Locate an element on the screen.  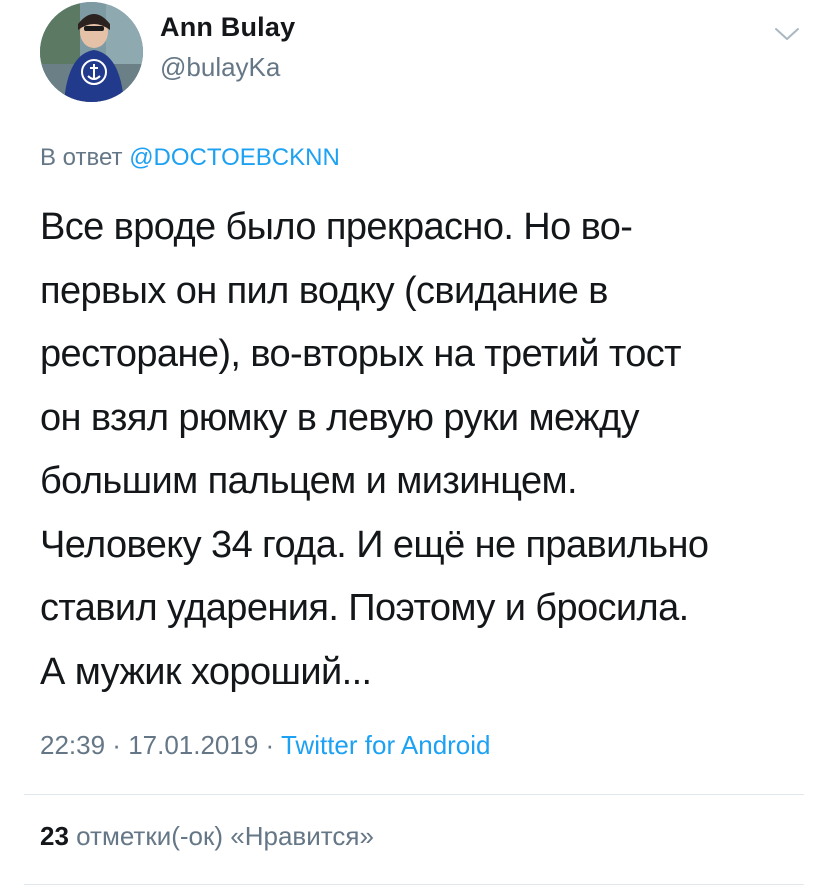
likes-stat: 23 отметки(-ок) «Нравится» is located at coordinates (207, 836).